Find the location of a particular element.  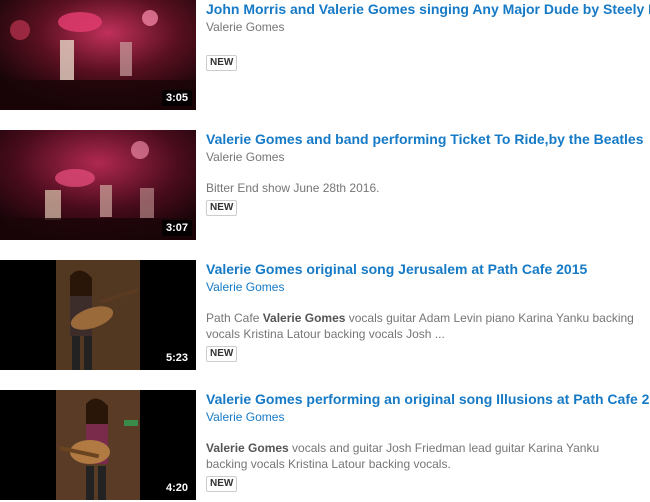

video-description: Bitter End show June 28th 2016. is located at coordinates (293, 188).